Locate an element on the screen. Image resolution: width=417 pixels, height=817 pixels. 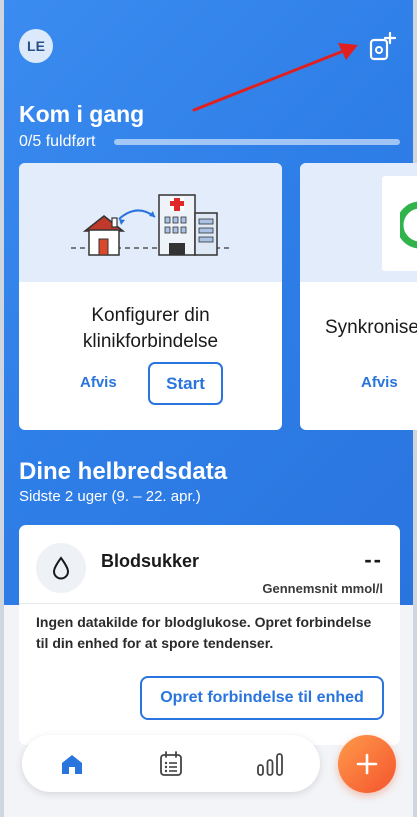
clinic-illustration-icon is located at coordinates (151, 225).